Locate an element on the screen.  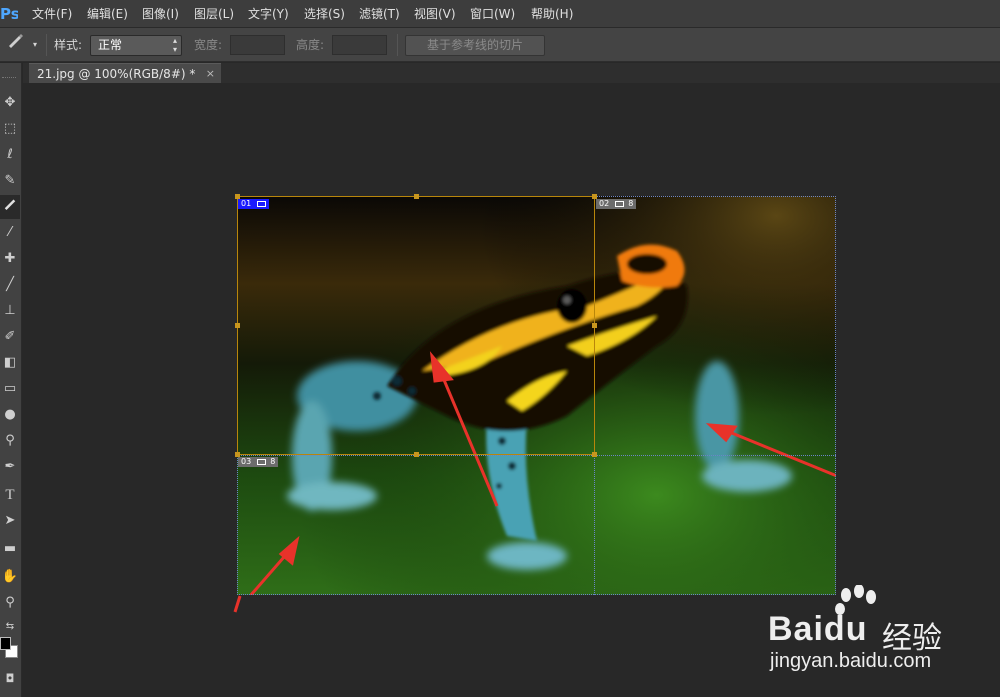
document-tab-title: 21.jpg @ 100%(RGB/8#) * is located at coordinates (116, 74).